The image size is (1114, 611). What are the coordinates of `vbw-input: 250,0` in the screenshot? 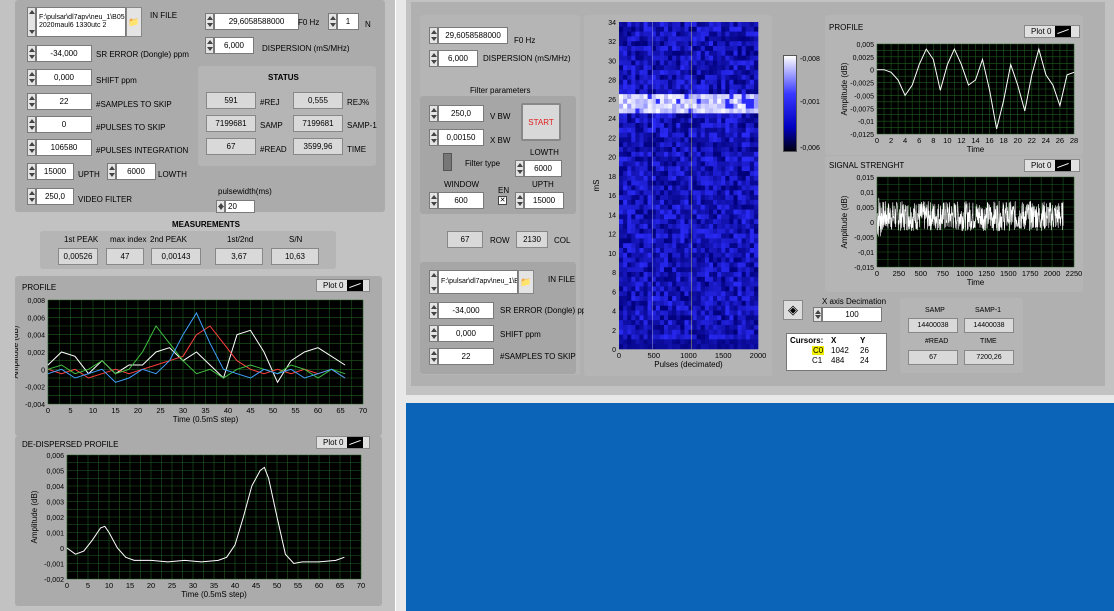 It's located at (456, 113).